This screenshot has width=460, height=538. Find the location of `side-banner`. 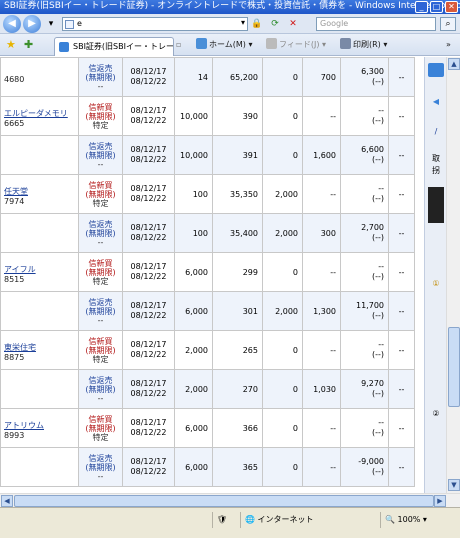

side-banner is located at coordinates (436, 205).